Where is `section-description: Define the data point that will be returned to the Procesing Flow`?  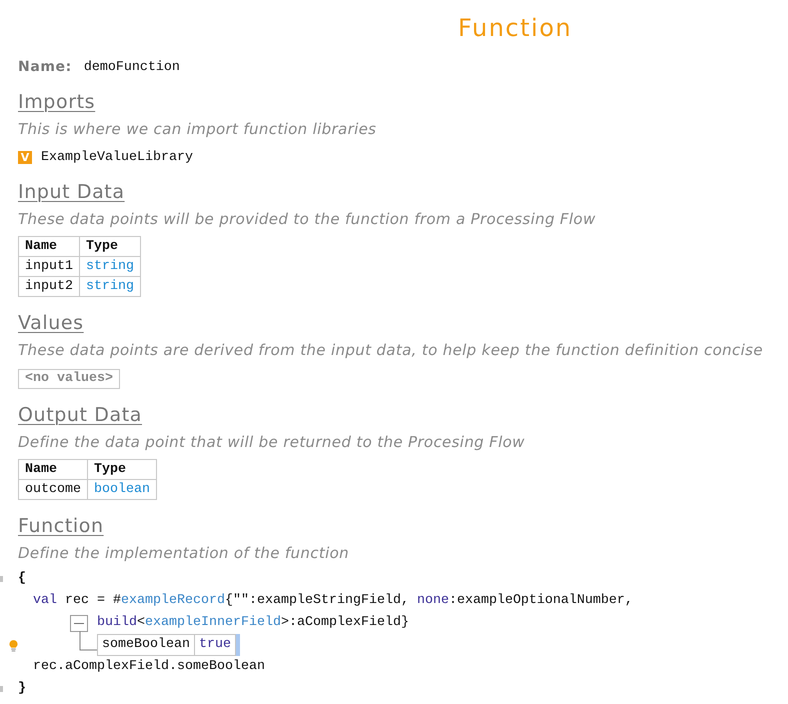 section-description: Define the data point that will be returned to the Procesing Flow is located at coordinates (271, 442).